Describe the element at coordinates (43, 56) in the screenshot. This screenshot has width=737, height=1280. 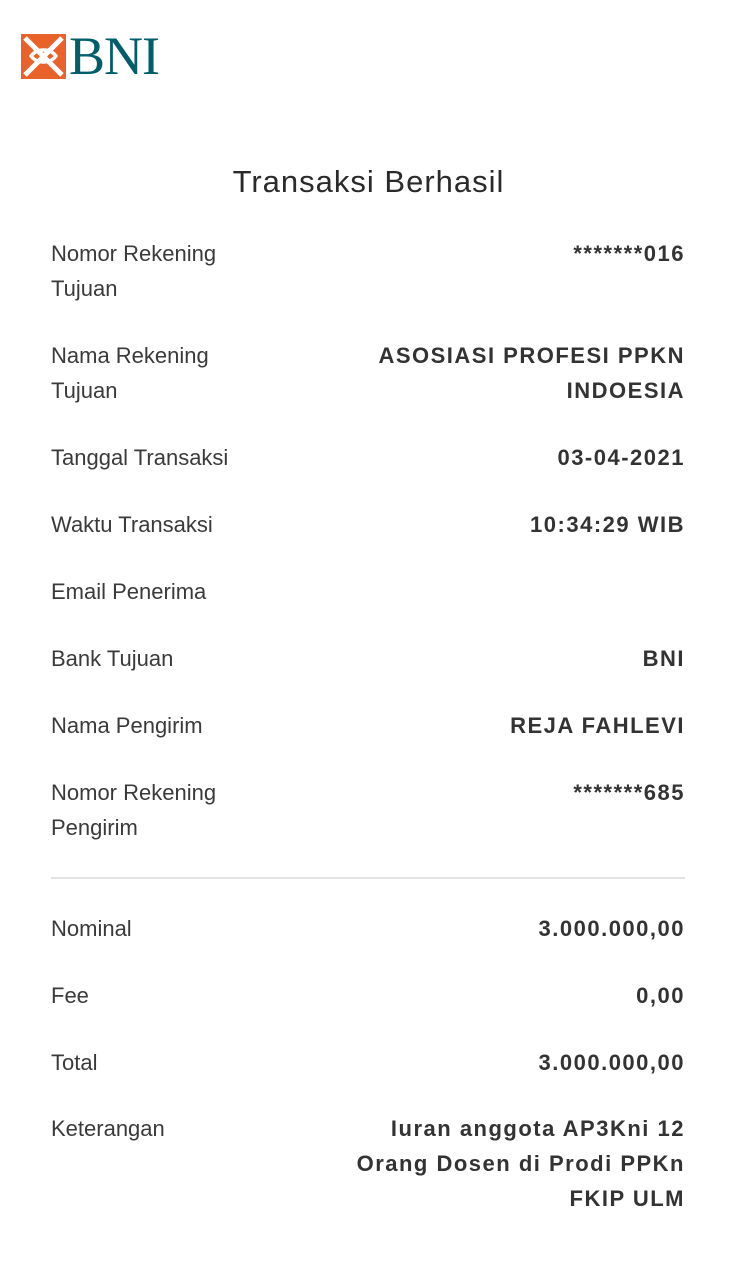
I see `bni-logo-mark-icon` at that location.